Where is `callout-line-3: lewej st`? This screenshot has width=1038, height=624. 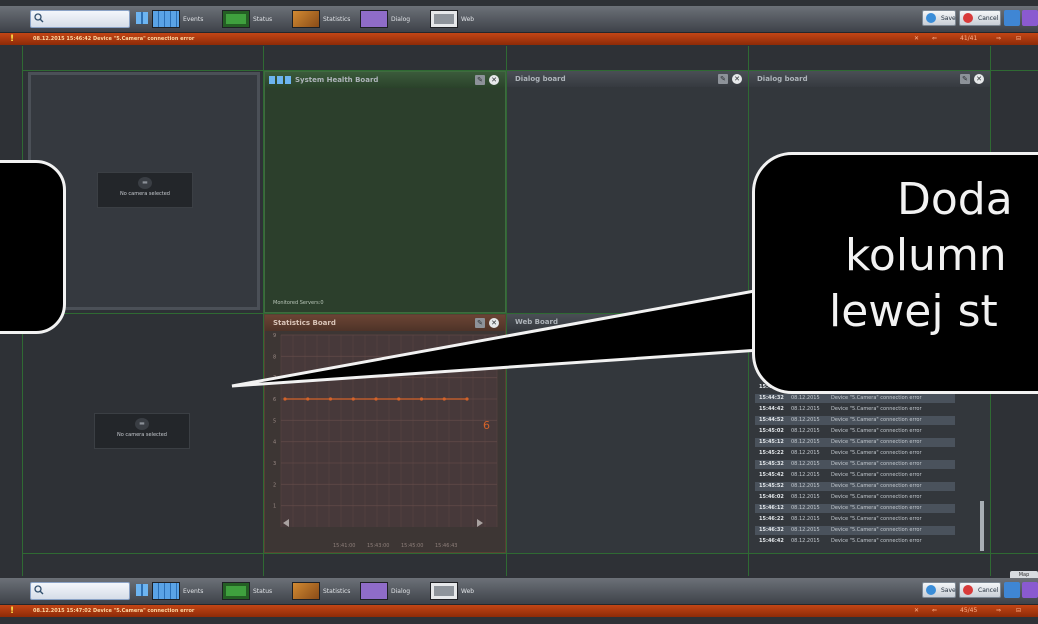 callout-line-3: lewej st is located at coordinates (913, 311).